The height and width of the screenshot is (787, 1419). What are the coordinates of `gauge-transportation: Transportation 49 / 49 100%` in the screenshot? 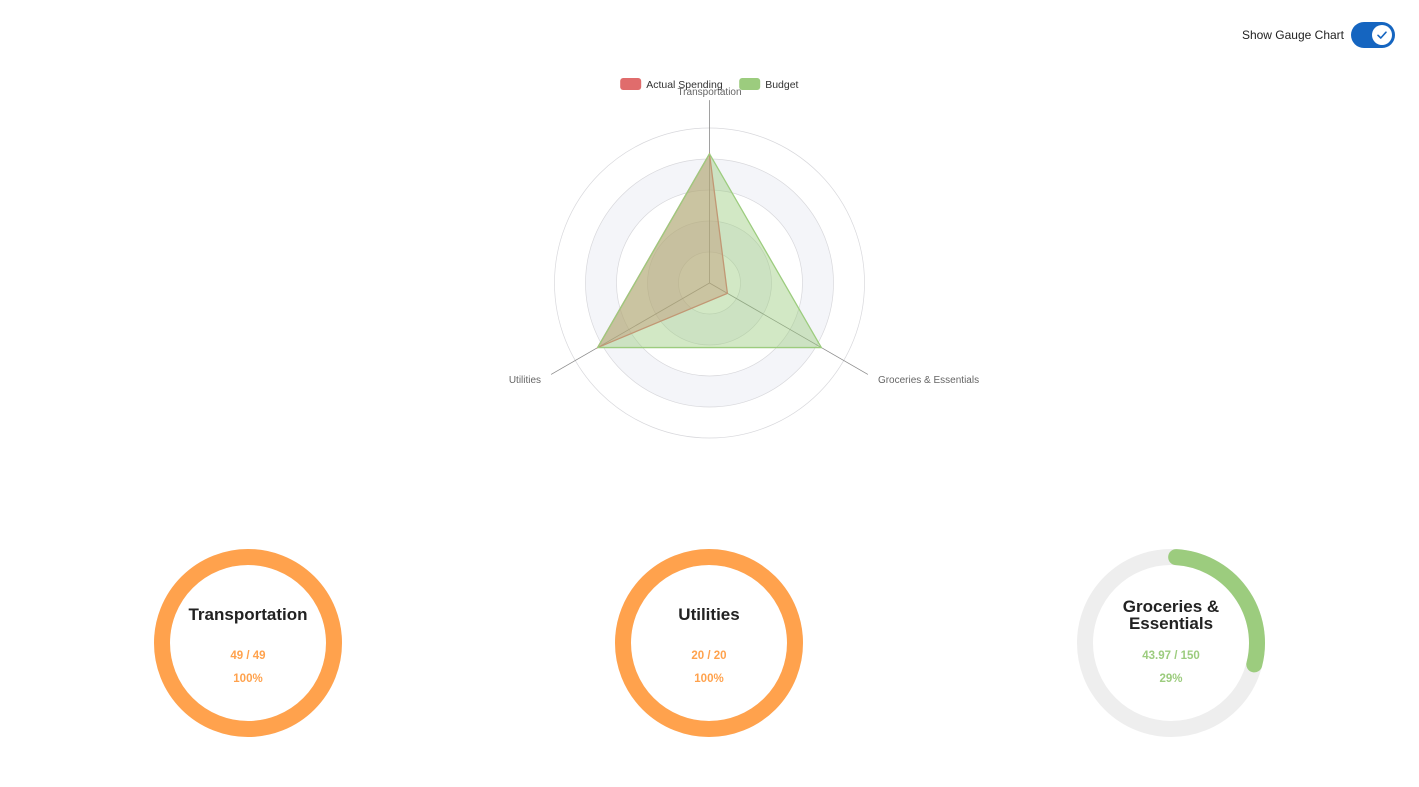 It's located at (248, 643).